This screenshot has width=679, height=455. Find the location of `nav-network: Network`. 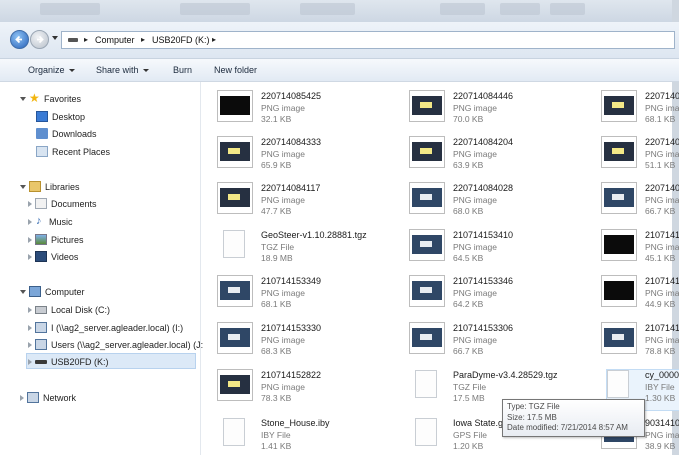

nav-network: Network is located at coordinates (48, 397).